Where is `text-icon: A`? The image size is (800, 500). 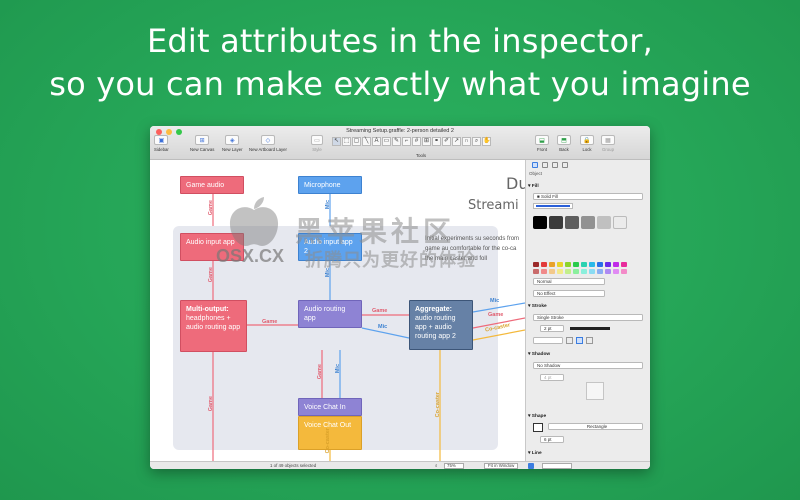 text-icon: A is located at coordinates (376, 141).